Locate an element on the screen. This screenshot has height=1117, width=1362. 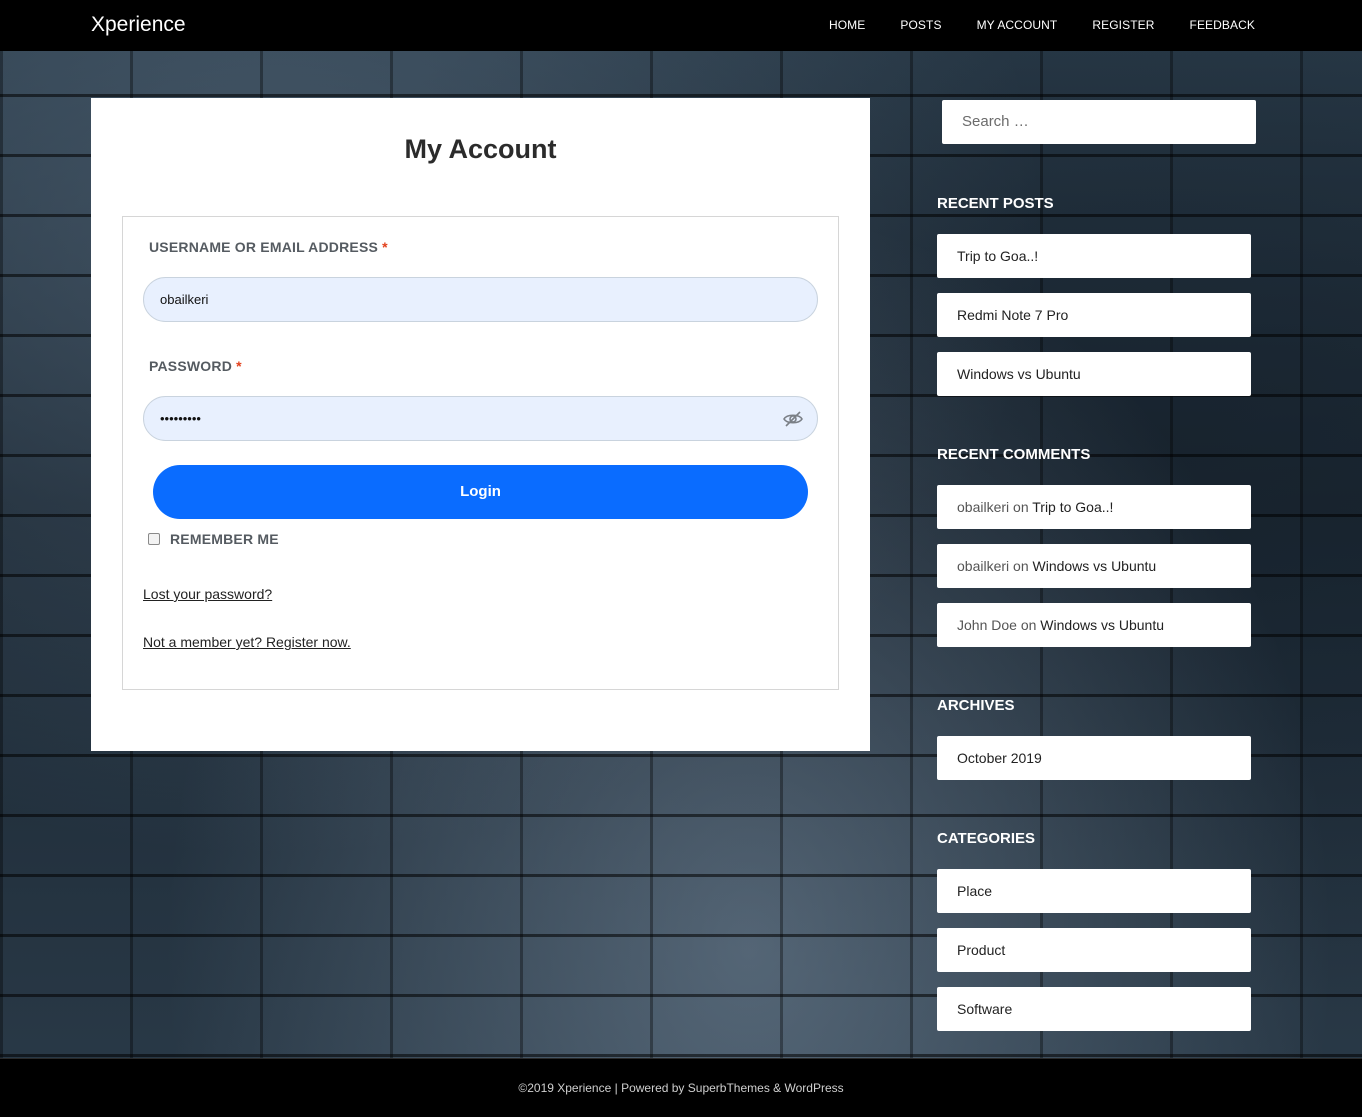
recent-posts-title: RECENT POSTS is located at coordinates (995, 203).